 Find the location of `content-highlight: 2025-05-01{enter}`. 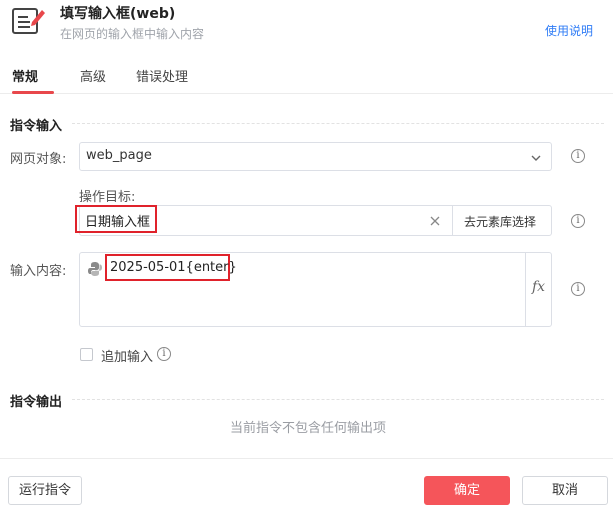

content-highlight: 2025-05-01{enter} is located at coordinates (171, 267).